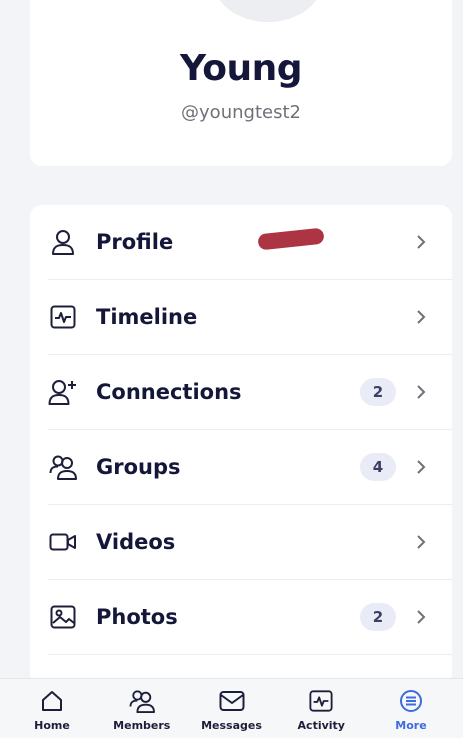 The width and height of the screenshot is (463, 738). Describe the element at coordinates (268, 11) in the screenshot. I see `avatar` at that location.